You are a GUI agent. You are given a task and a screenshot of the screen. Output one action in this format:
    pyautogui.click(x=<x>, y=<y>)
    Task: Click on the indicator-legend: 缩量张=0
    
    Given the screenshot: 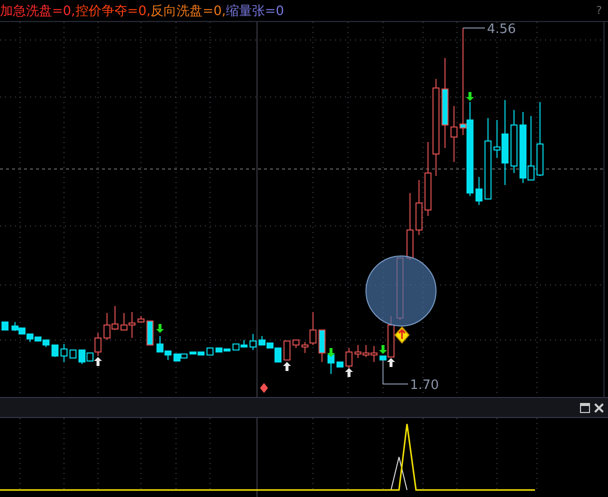 What is the action you would take?
    pyautogui.click(x=255, y=11)
    